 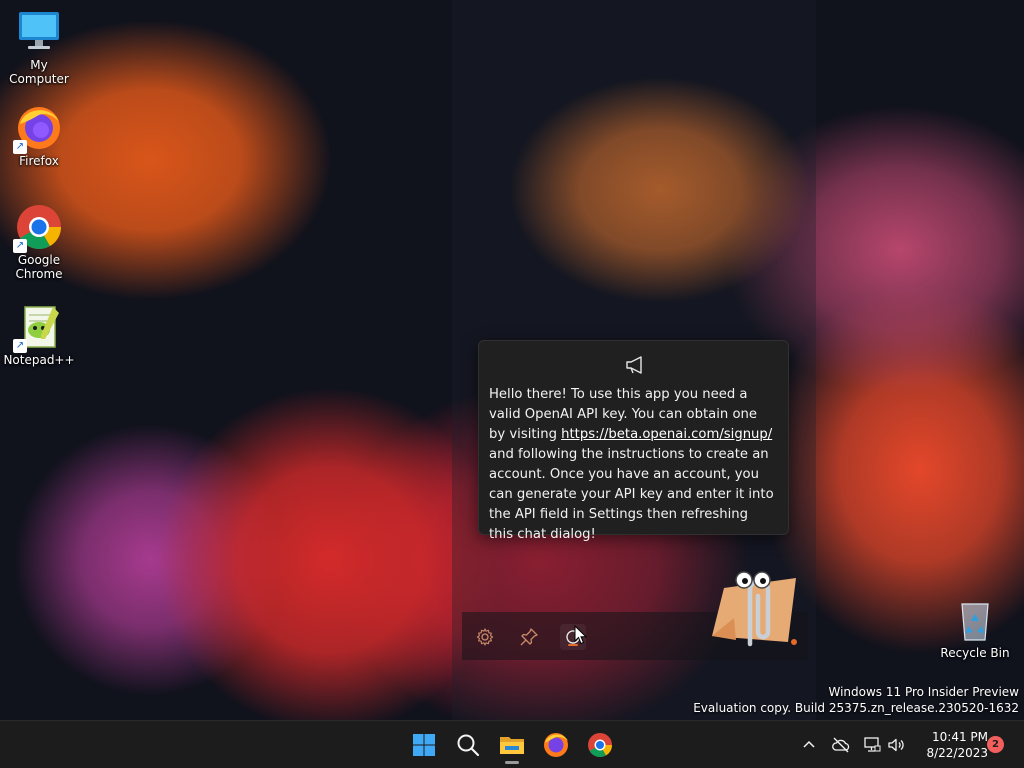 I want to click on desktop-icon-recycle-bin: Recycle Bin, so click(x=975, y=628).